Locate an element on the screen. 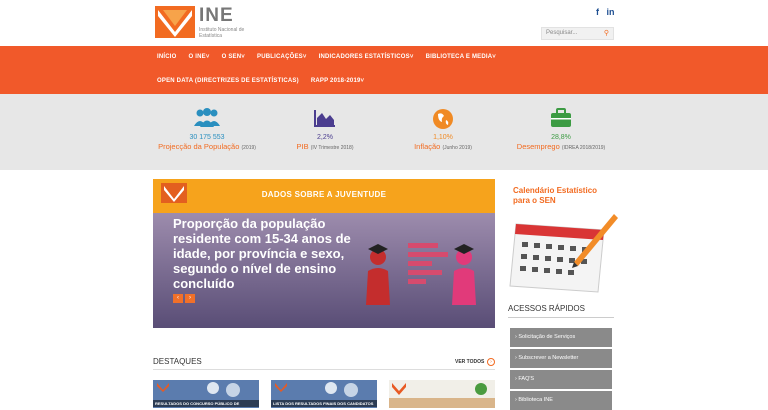 This screenshot has width=768, height=410. stat-label: Desemprego (IDREA 2018/2019) is located at coordinates (561, 146).